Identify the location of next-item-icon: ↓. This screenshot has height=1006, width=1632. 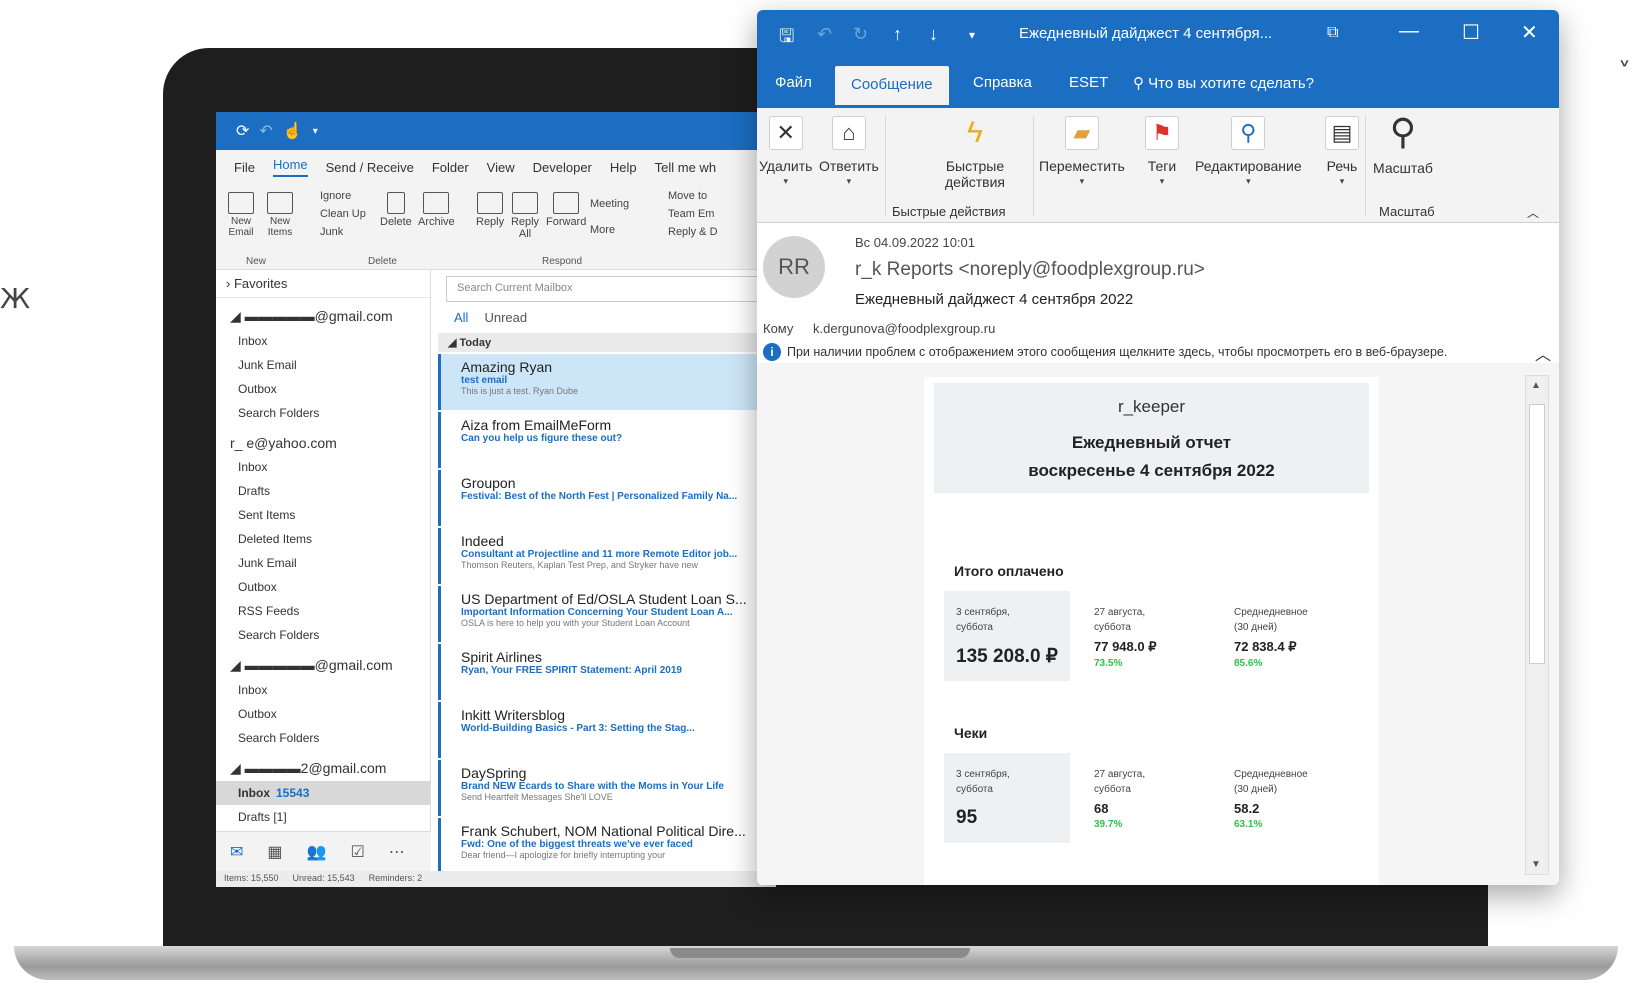
(933, 34).